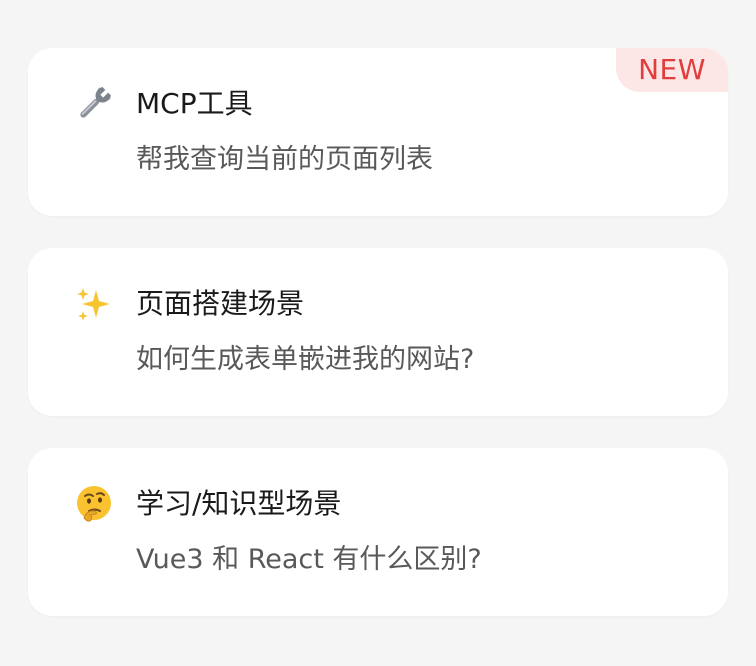 The height and width of the screenshot is (666, 756). Describe the element at coordinates (305, 359) in the screenshot. I see `card-description: 如何生成表单嵌进我的网站?` at that location.